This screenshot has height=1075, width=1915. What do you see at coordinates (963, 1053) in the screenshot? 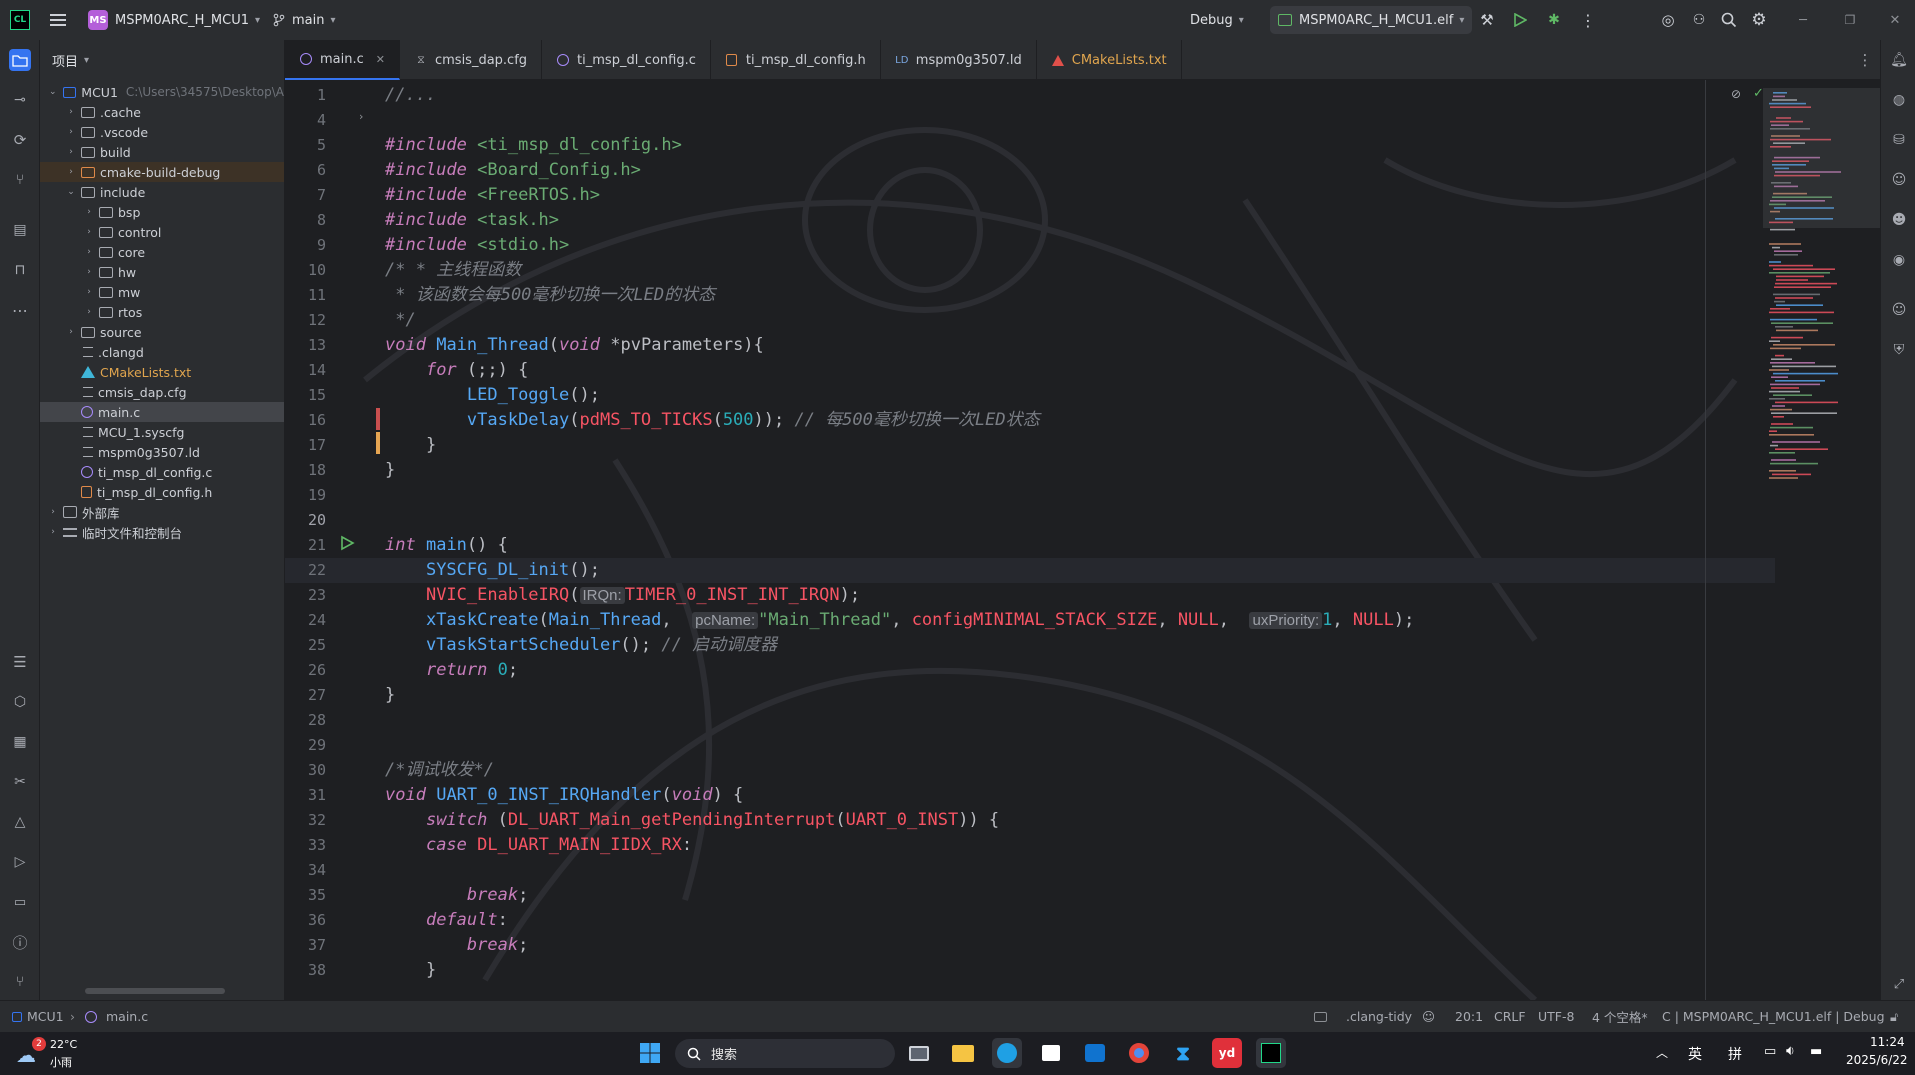
I see `file-explorer-icon` at bounding box center [963, 1053].